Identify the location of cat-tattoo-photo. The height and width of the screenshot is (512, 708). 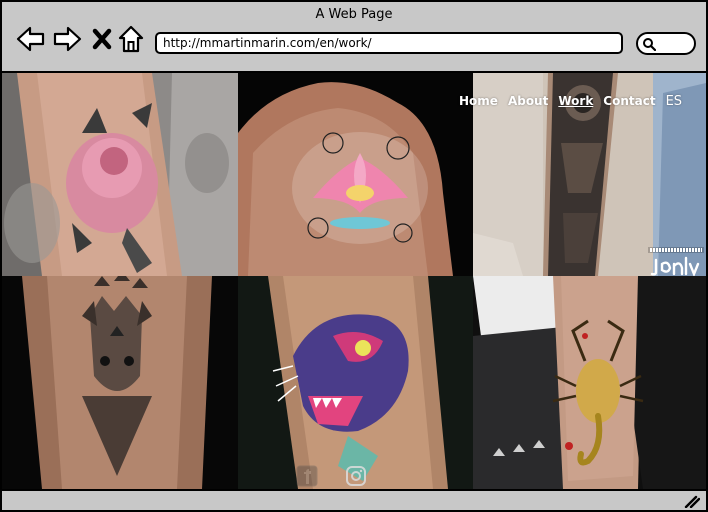
(120, 382).